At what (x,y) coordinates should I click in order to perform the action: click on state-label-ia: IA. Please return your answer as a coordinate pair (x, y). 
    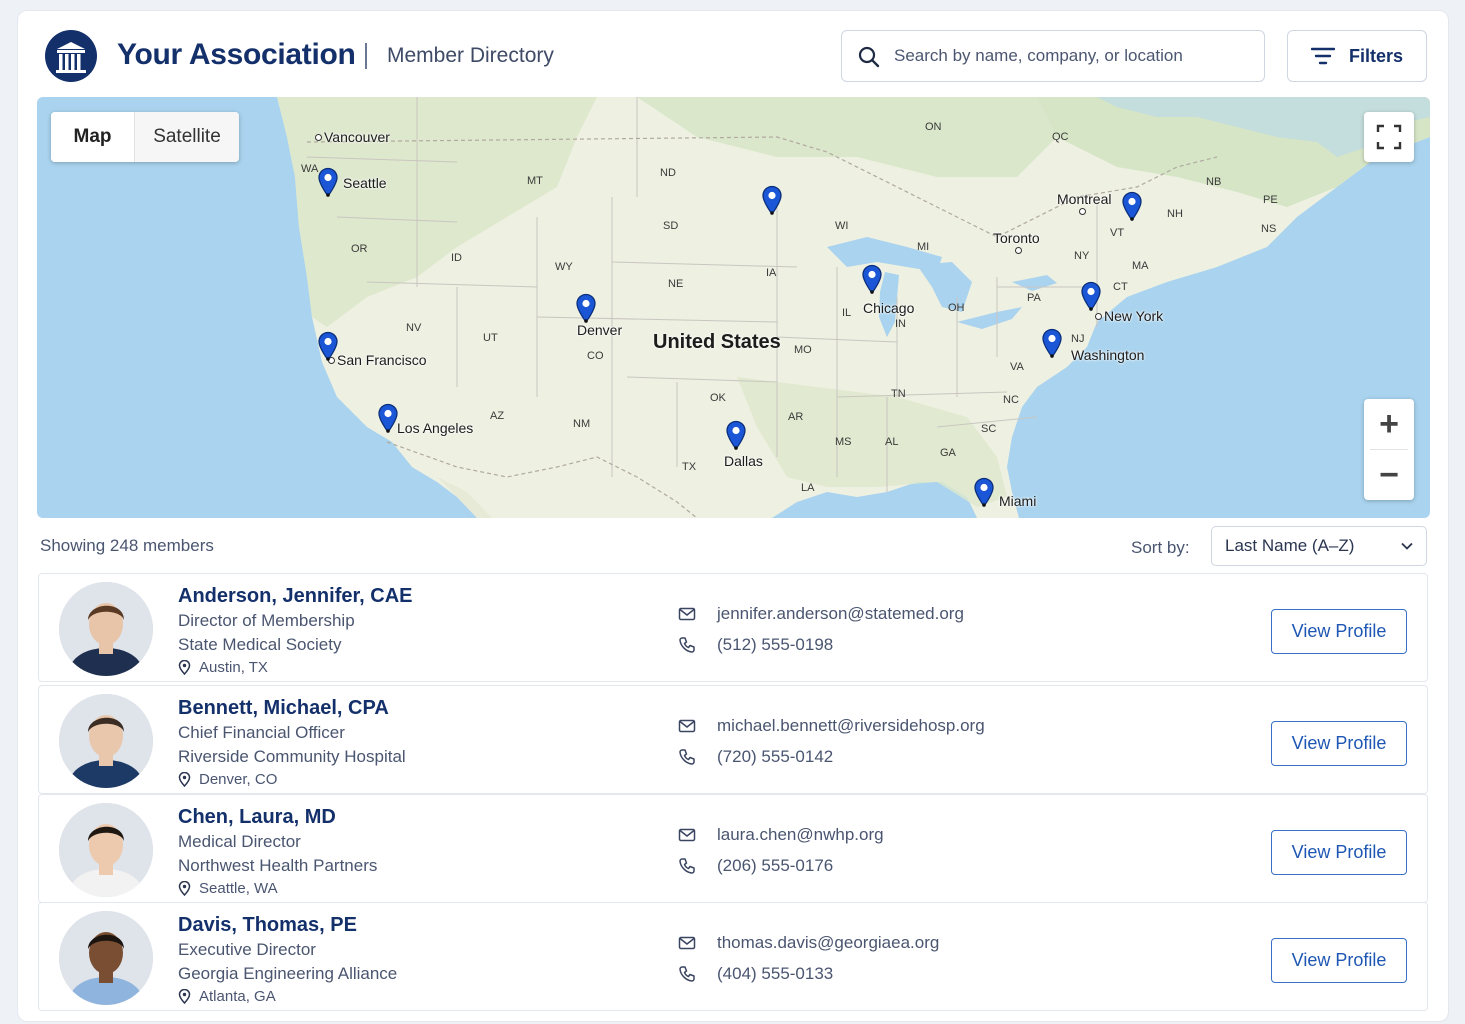
    Looking at the image, I should click on (771, 273).